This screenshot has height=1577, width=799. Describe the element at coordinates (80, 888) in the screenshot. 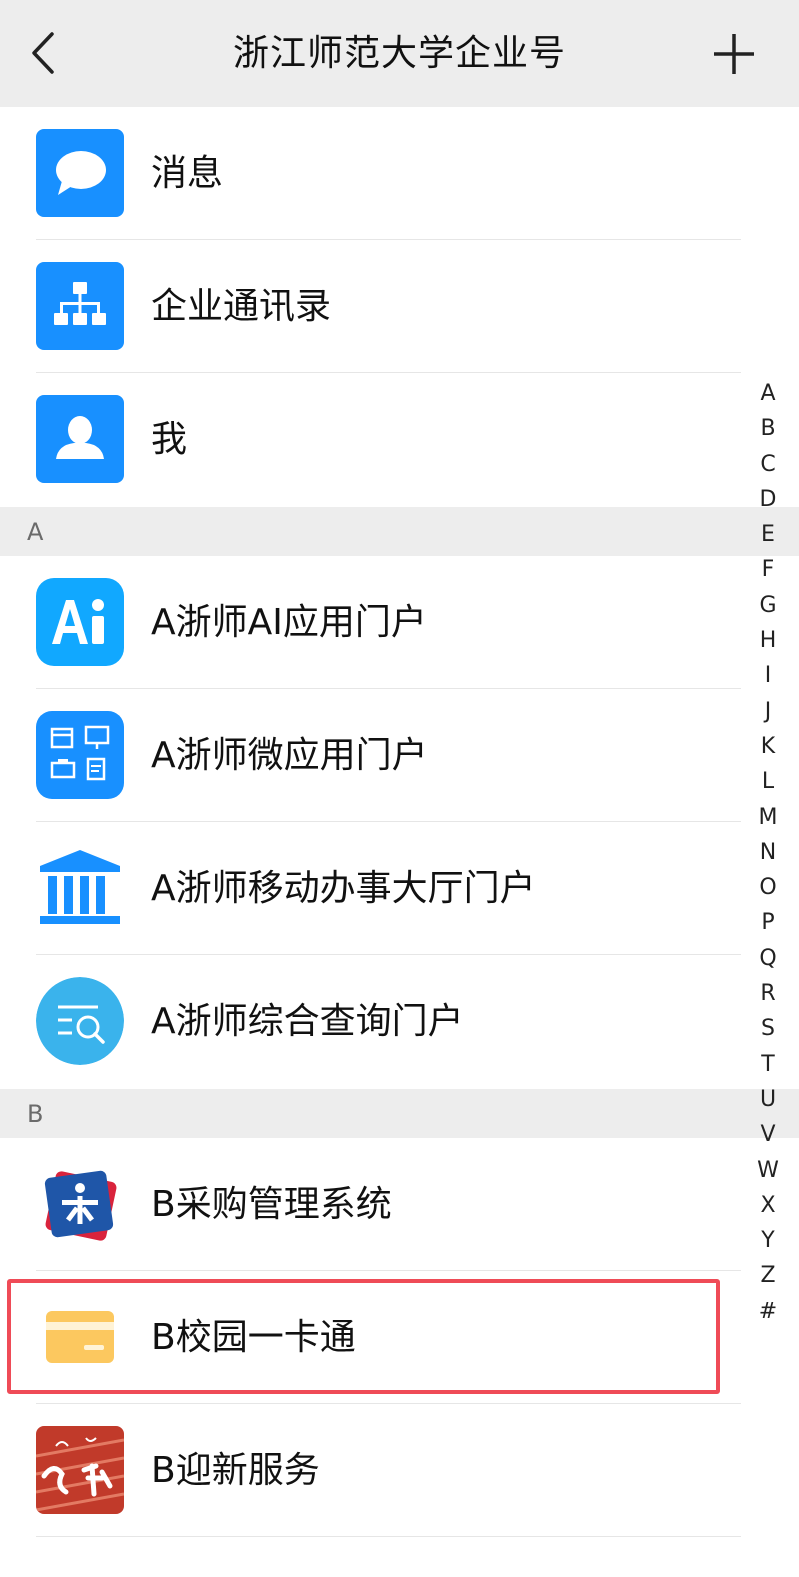

I see `government-building-icon` at that location.